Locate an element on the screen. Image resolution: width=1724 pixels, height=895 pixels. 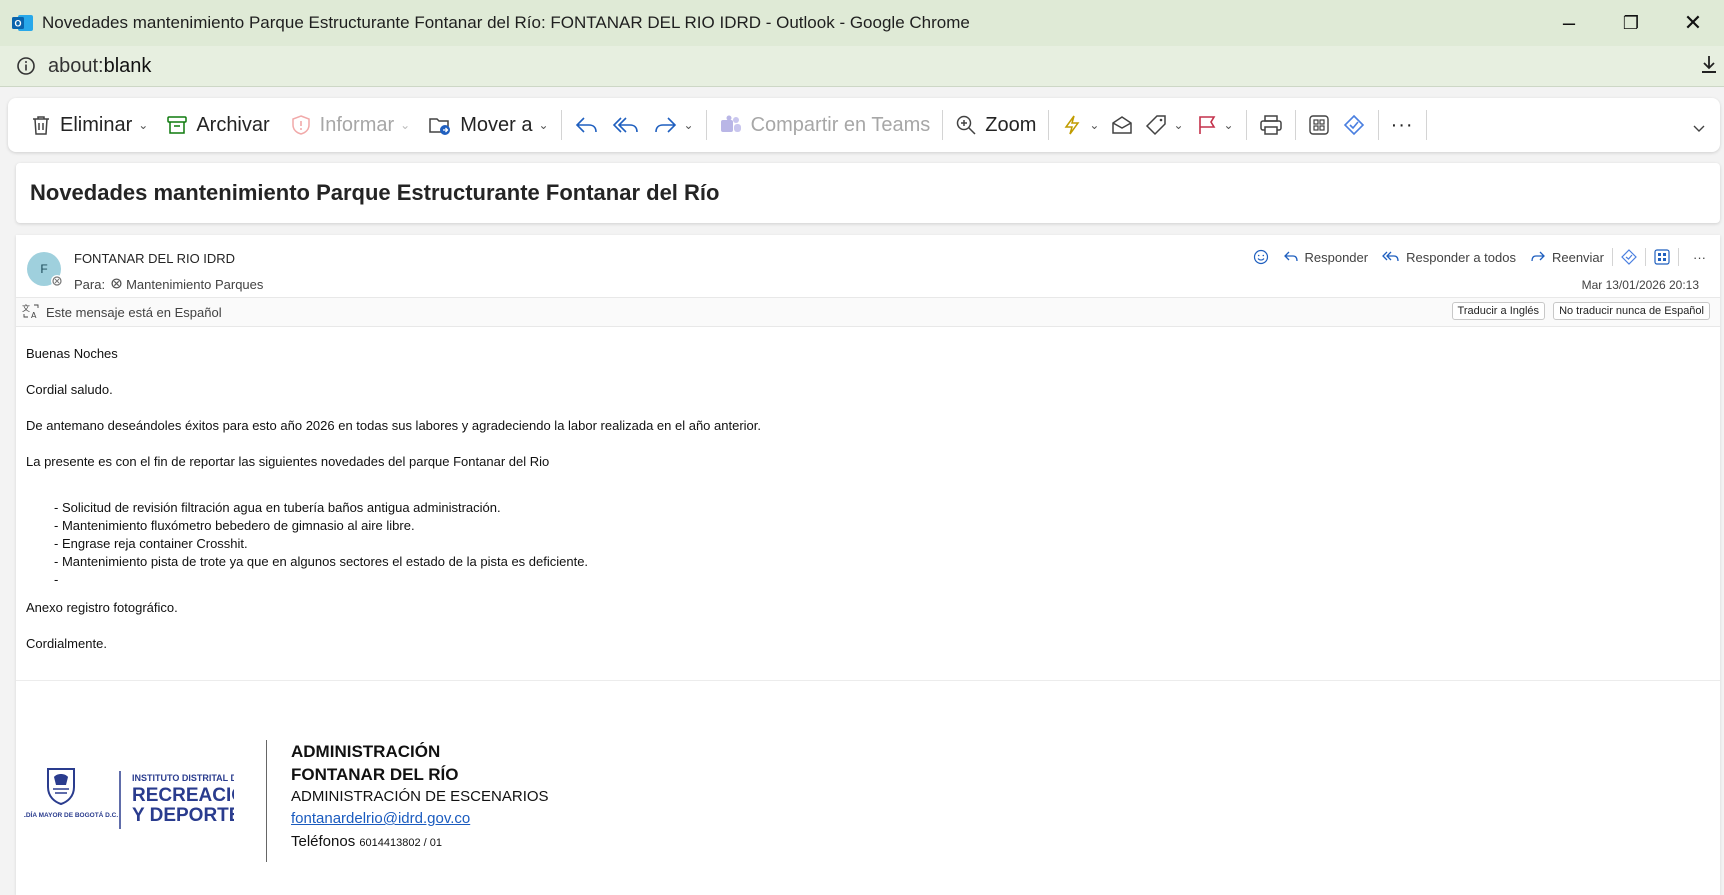
translate-button: Traducir a Inglés is located at coordinates (1498, 311).